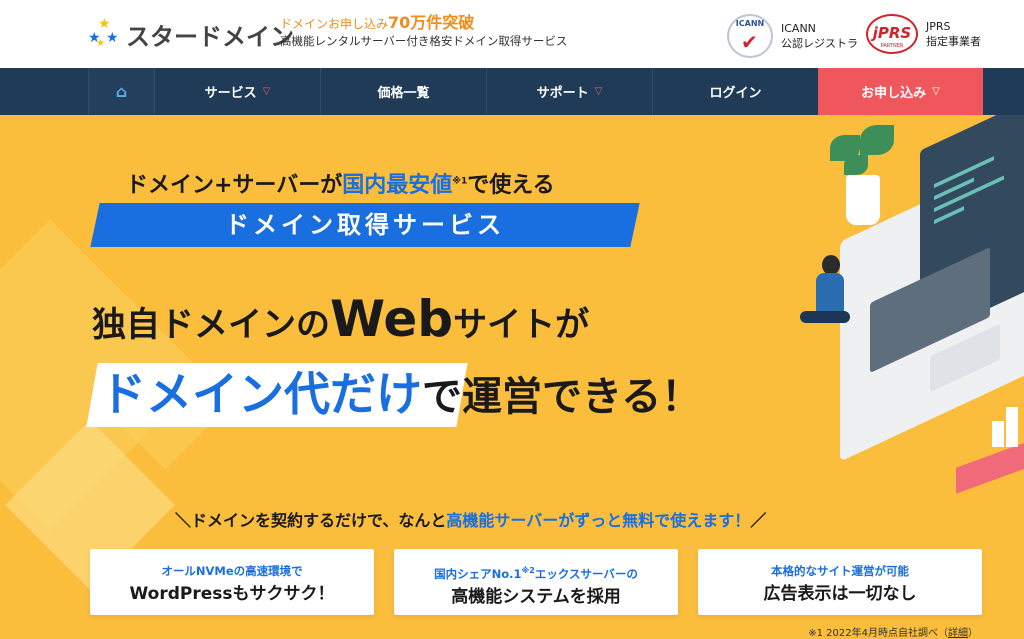 Image resolution: width=1024 pixels, height=639 pixels. Describe the element at coordinates (471, 520) in the screenshot. I see `hero-subtext: ＼ドメインを契約するだけで、なんと高機能サーバーがずっと無料で使えます！／` at that location.